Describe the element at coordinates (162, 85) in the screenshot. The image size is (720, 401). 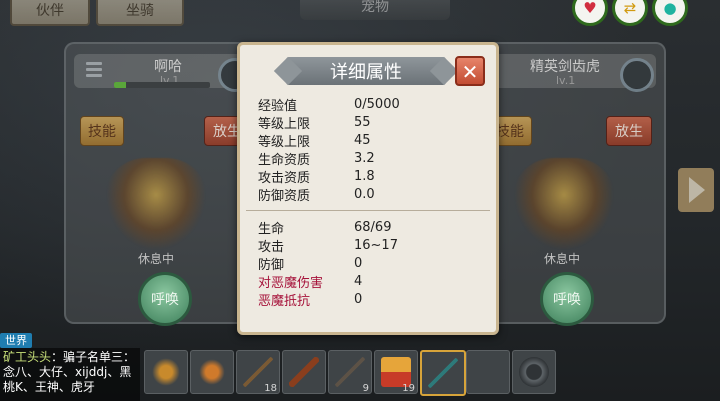
I see `left-pet-hp-bar` at that location.